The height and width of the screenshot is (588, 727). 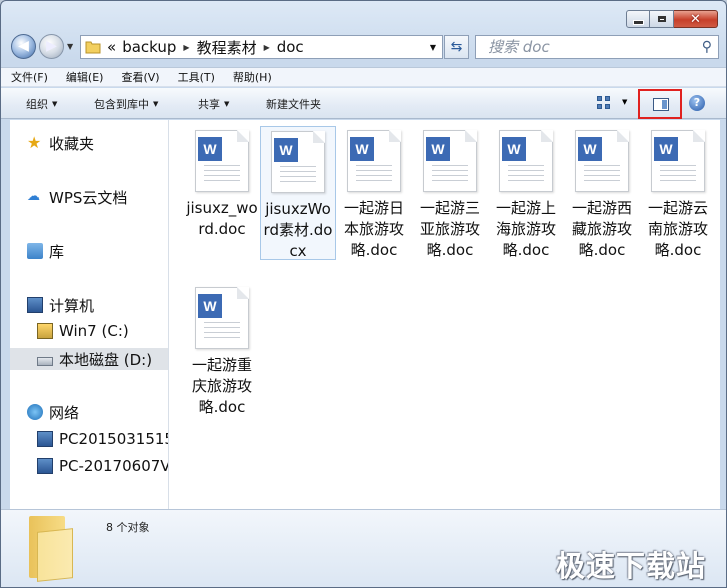 I want to click on preview-pane-button, so click(x=660, y=104).